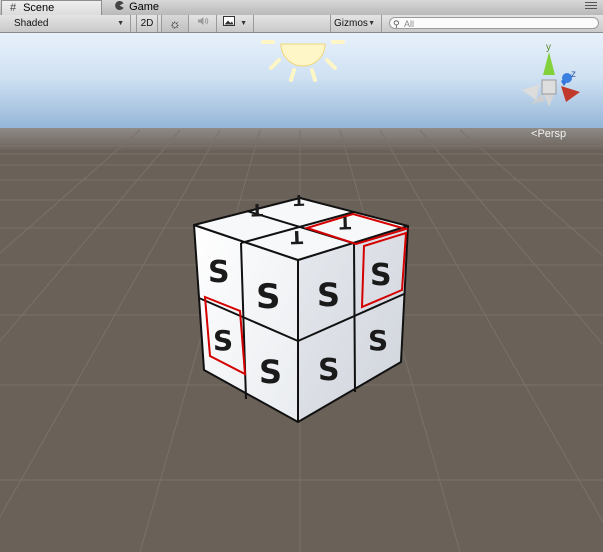 This screenshot has height=552, width=603. Describe the element at coordinates (229, 22) in the screenshot. I see `image-icon` at that location.